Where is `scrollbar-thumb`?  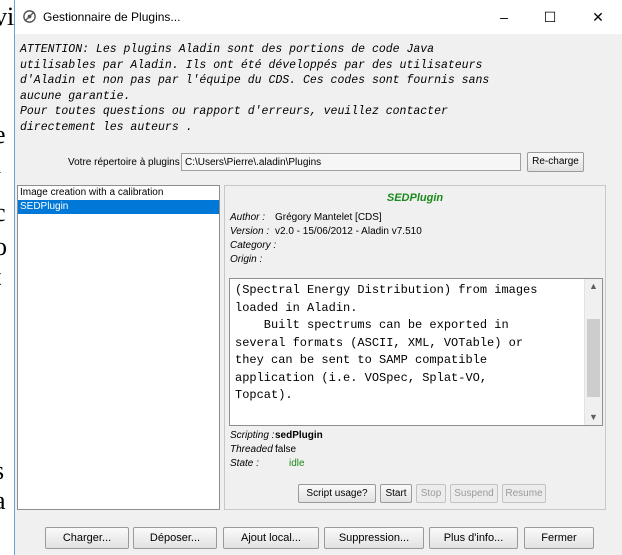 scrollbar-thumb is located at coordinates (593, 358).